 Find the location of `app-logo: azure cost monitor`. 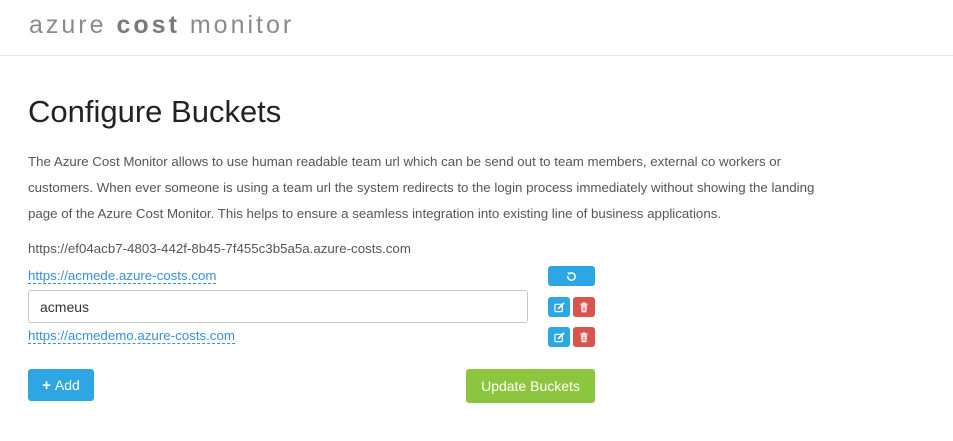

app-logo: azure cost monitor is located at coordinates (161, 25).